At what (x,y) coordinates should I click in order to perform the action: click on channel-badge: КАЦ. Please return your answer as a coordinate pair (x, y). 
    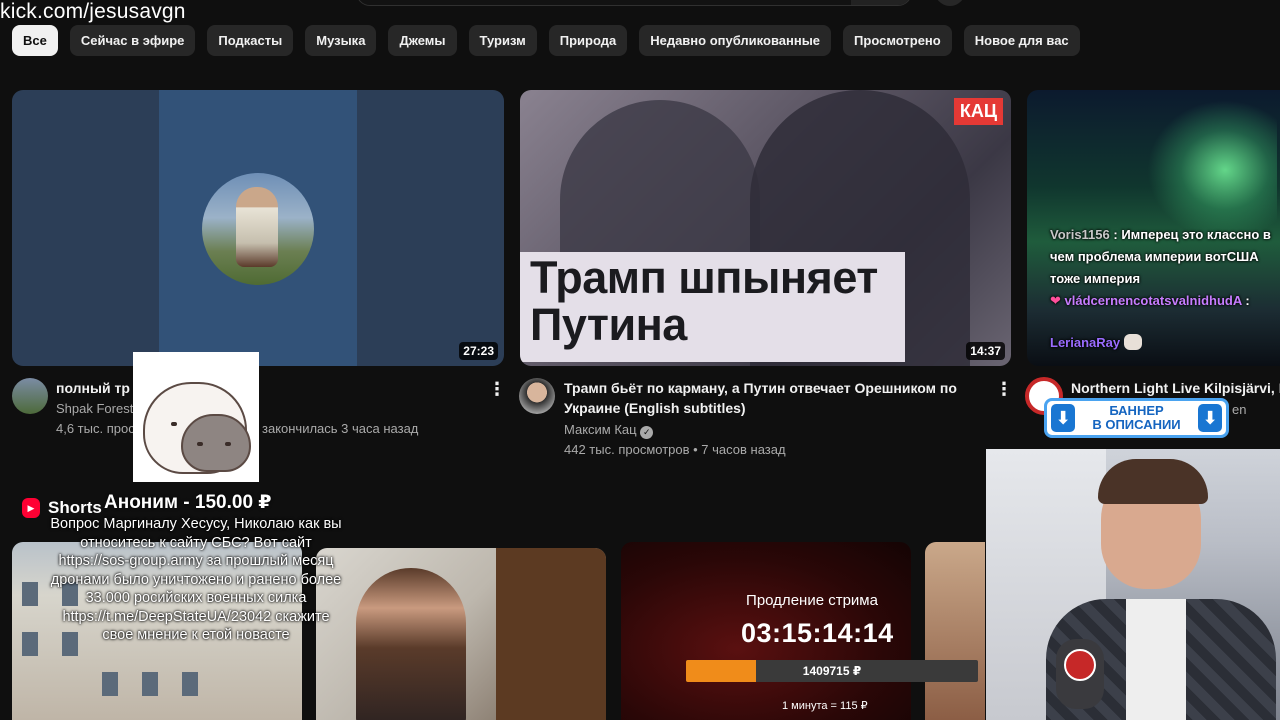
    Looking at the image, I should click on (978, 111).